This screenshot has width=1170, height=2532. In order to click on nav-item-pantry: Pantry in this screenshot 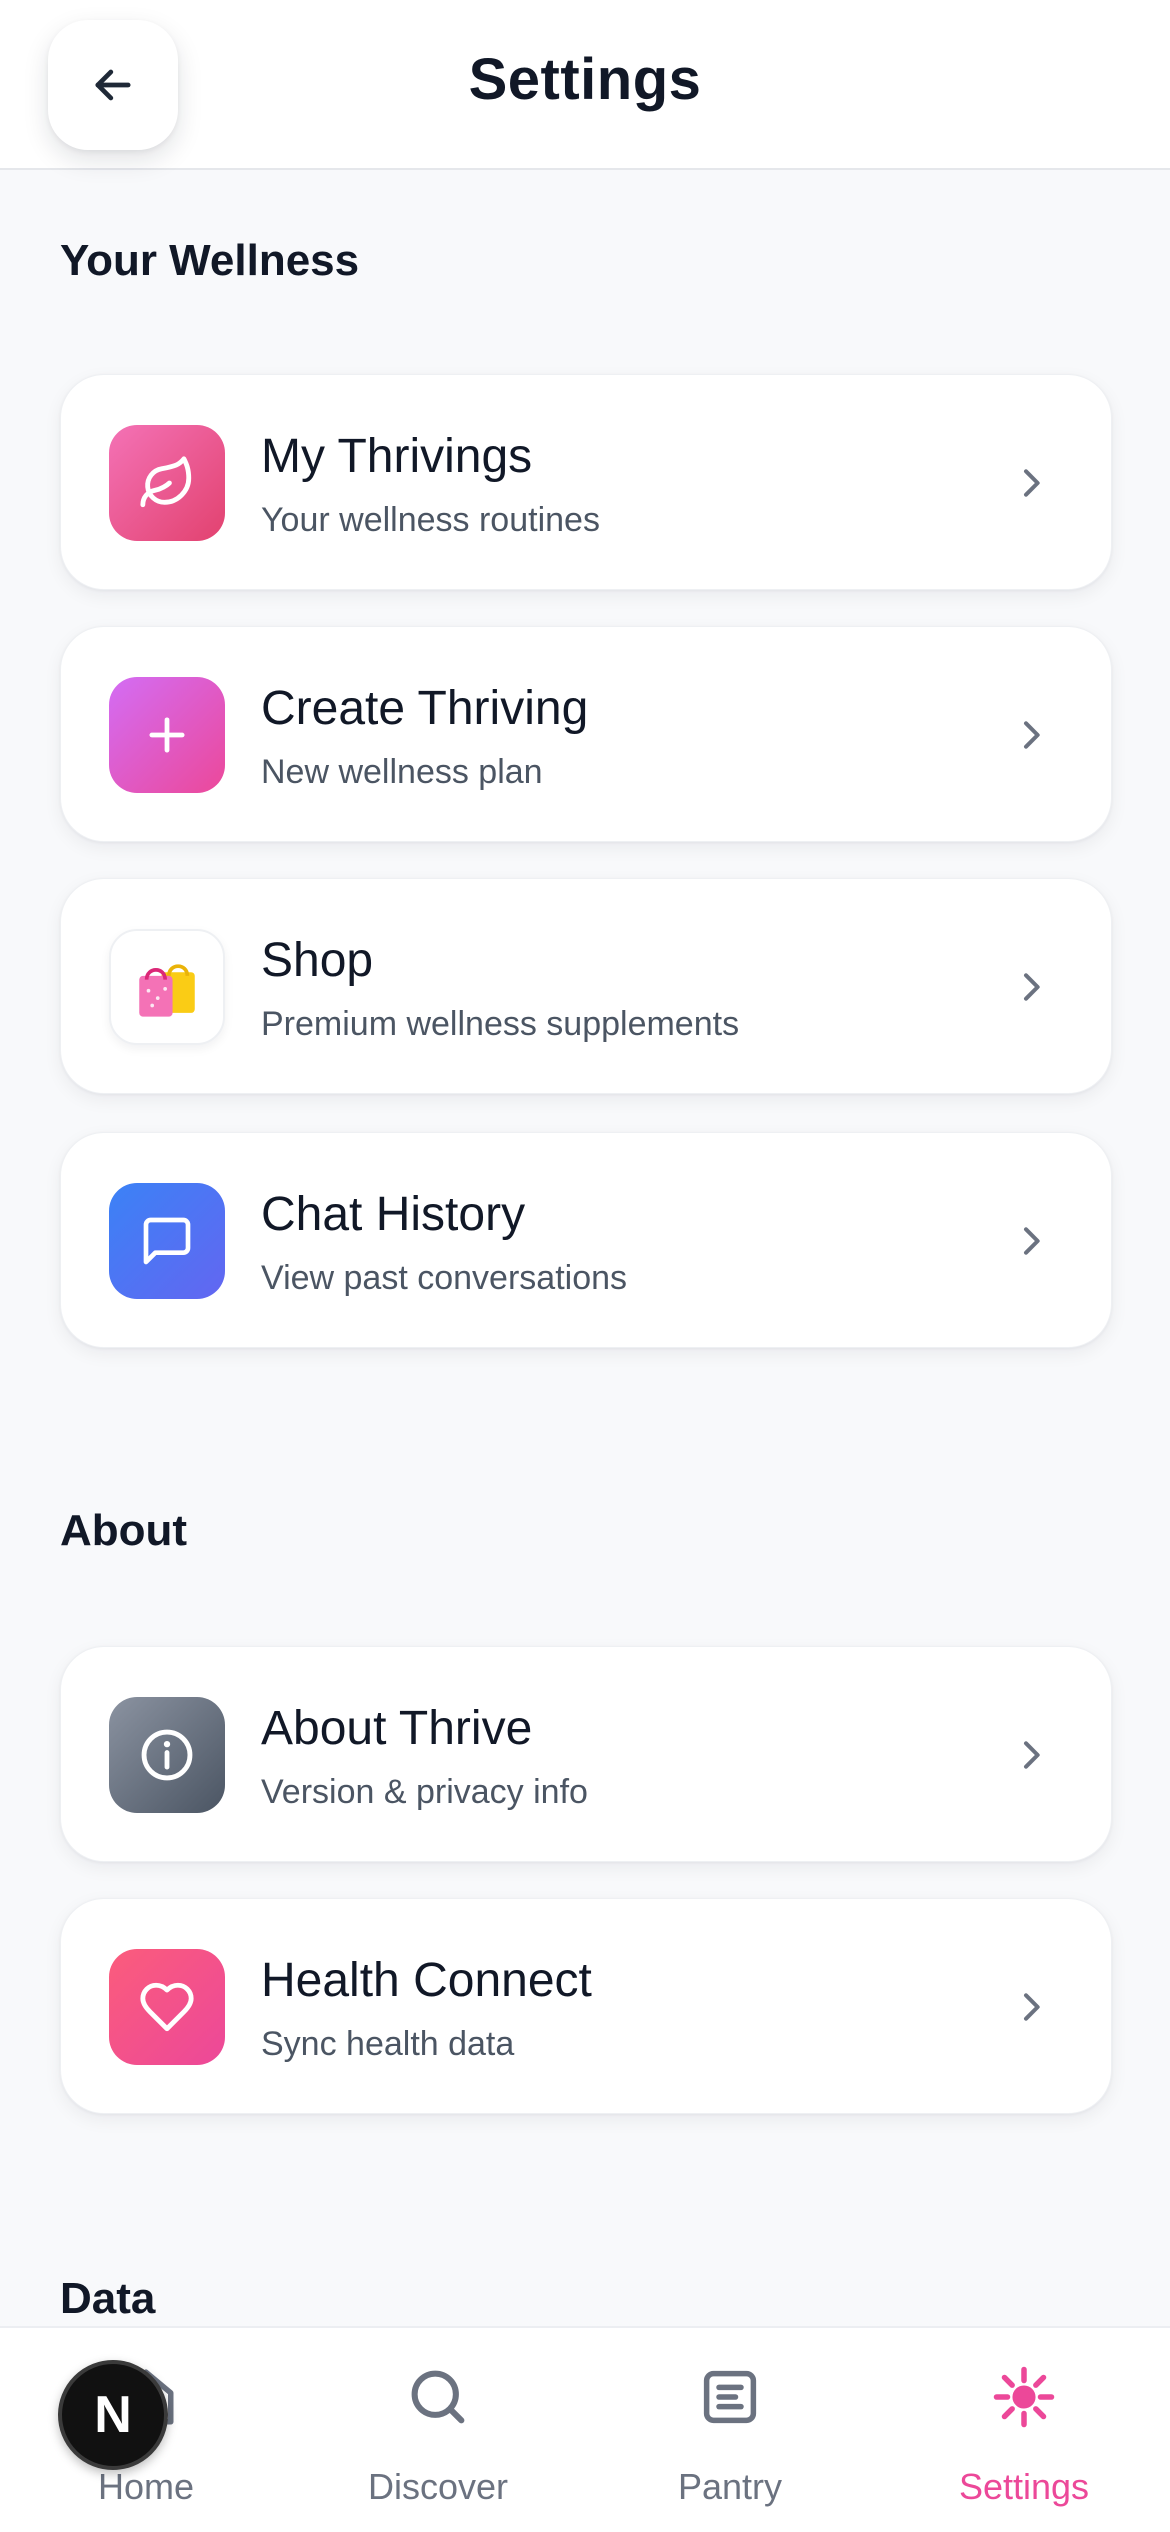, I will do `click(730, 2430)`.